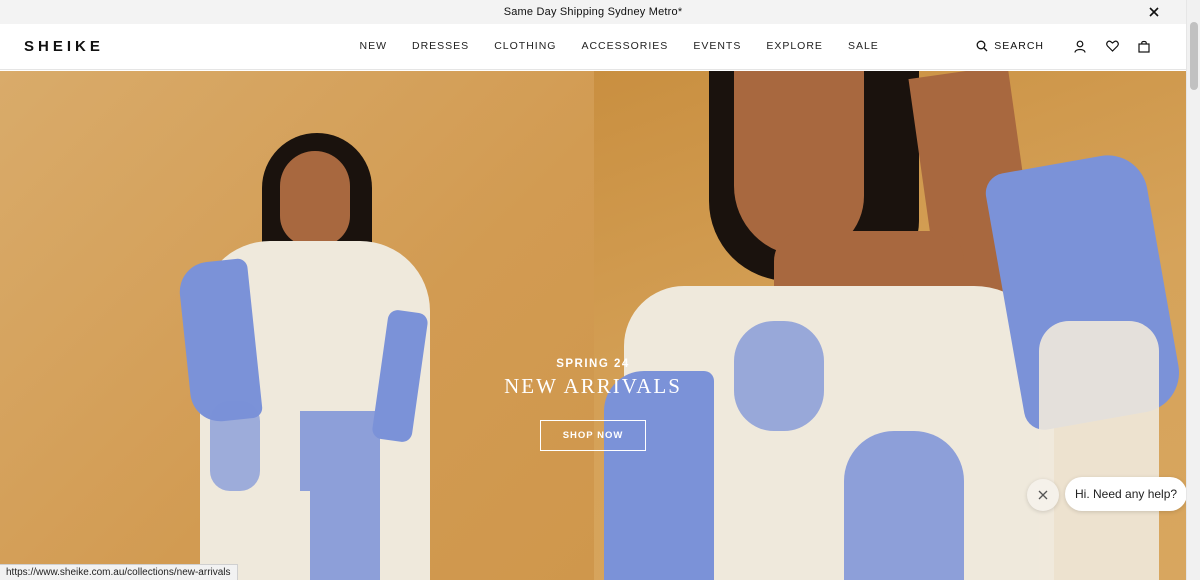 The height and width of the screenshot is (580, 1200). What do you see at coordinates (593, 386) in the screenshot?
I see `hero-headline: NEW ARRIVALS` at bounding box center [593, 386].